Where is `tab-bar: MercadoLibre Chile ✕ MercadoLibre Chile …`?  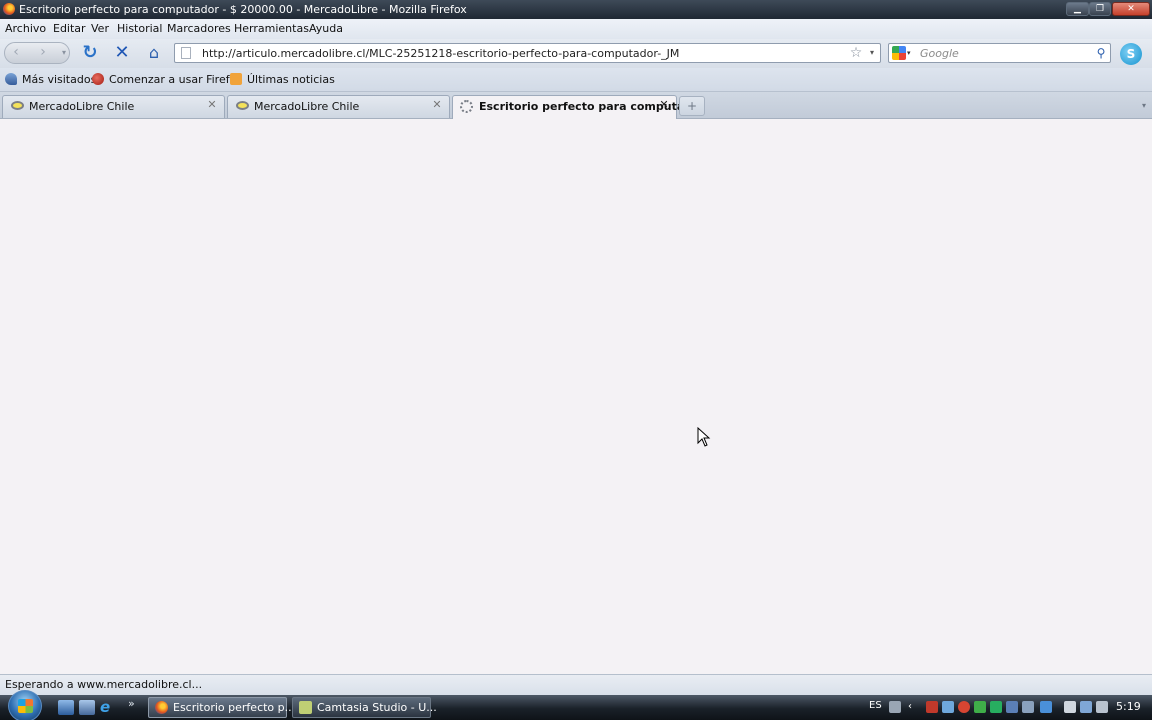 tab-bar: MercadoLibre Chile ✕ MercadoLibre Chile … is located at coordinates (576, 105).